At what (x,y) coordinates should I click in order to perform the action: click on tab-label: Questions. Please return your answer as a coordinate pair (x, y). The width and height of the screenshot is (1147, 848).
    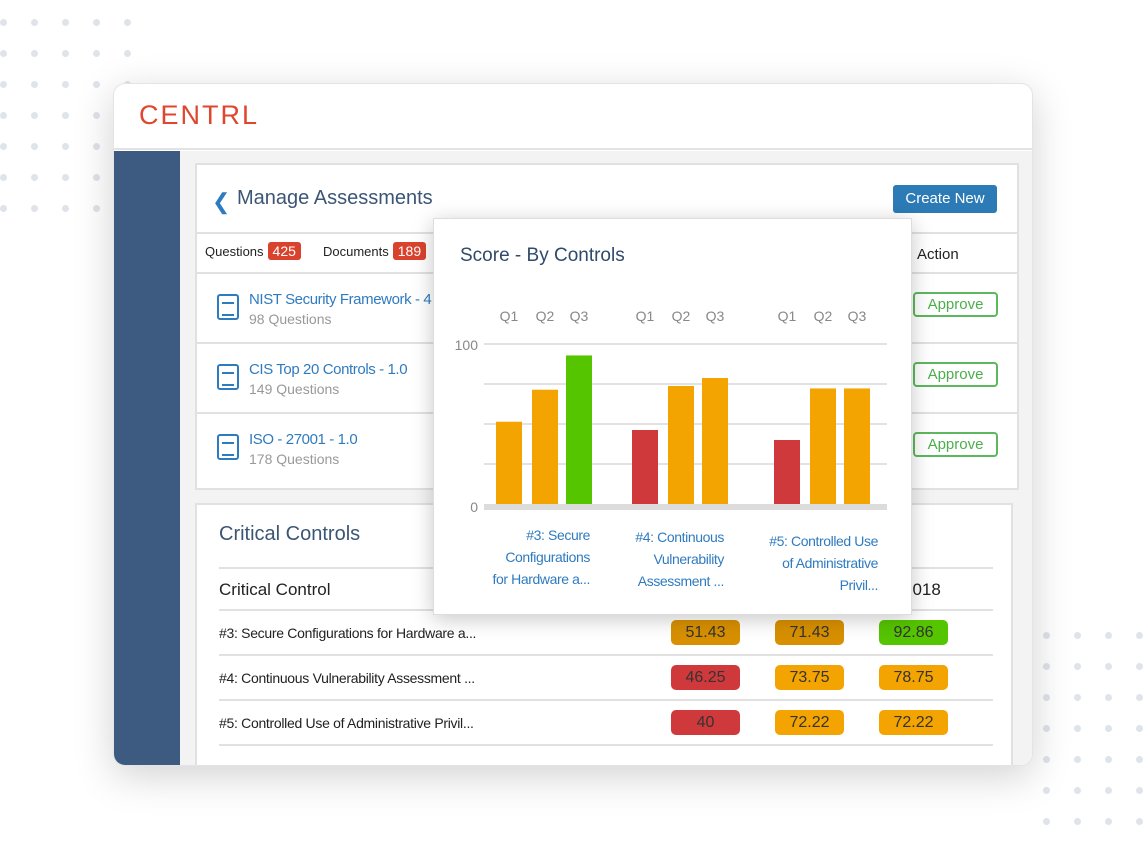
    Looking at the image, I should click on (234, 251).